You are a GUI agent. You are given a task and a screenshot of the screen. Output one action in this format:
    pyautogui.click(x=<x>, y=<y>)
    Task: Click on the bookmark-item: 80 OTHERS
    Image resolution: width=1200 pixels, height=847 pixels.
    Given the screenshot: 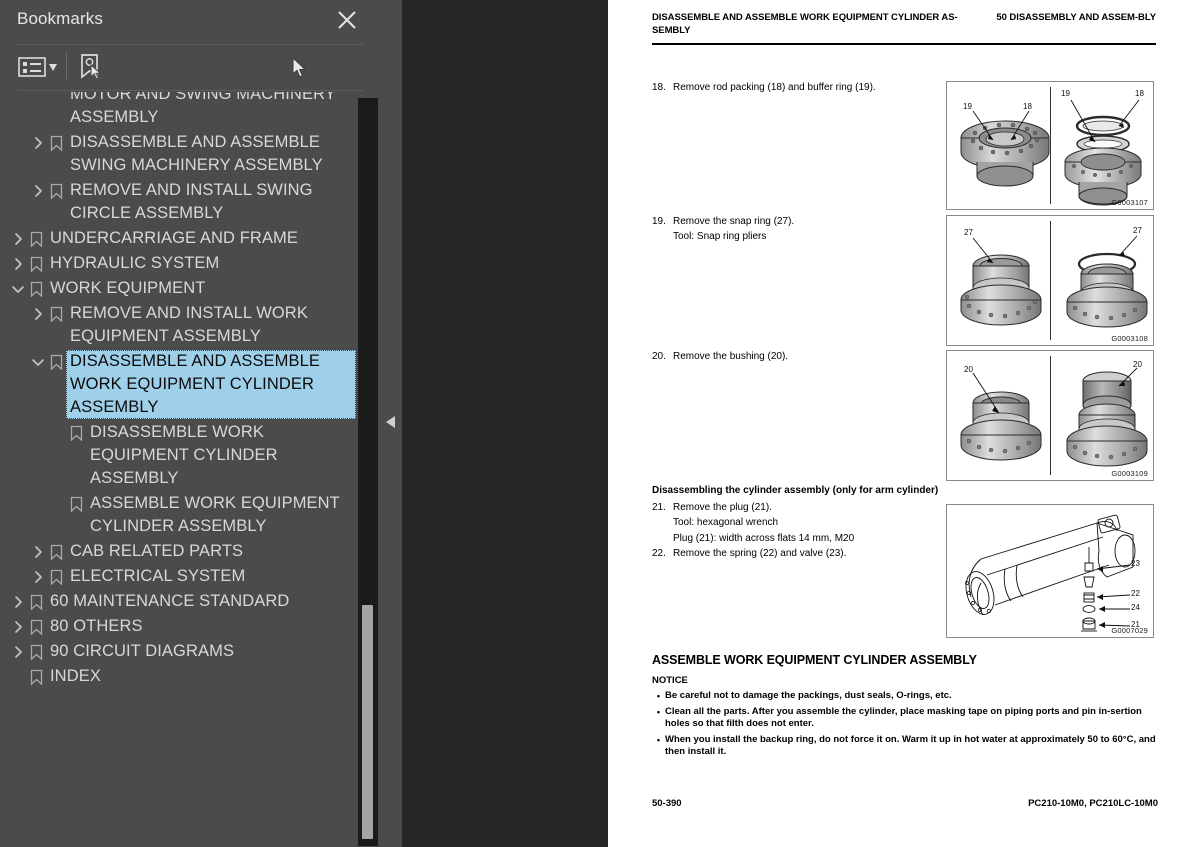 What is the action you would take?
    pyautogui.click(x=178, y=626)
    